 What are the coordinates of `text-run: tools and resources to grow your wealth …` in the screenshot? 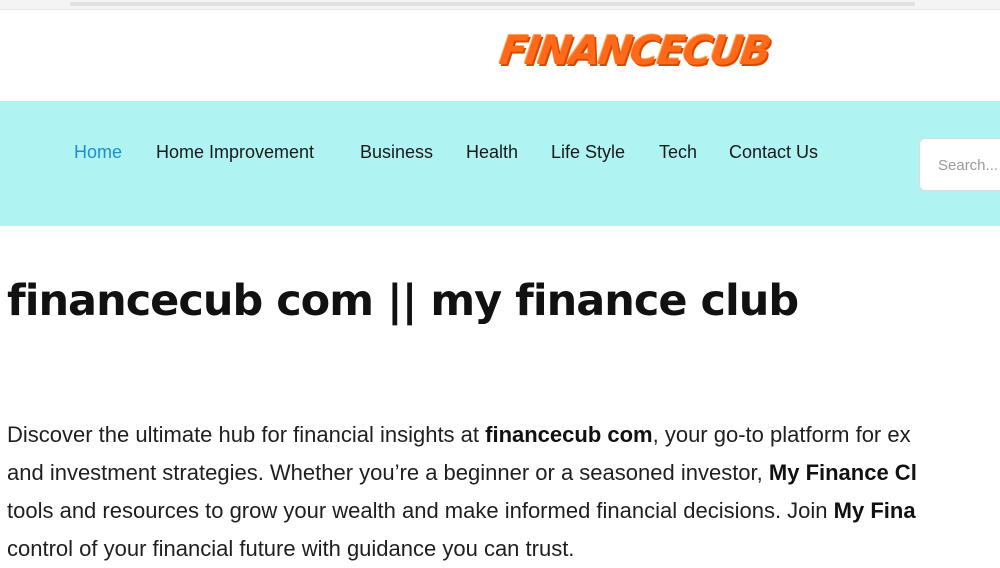 It's located at (420, 510).